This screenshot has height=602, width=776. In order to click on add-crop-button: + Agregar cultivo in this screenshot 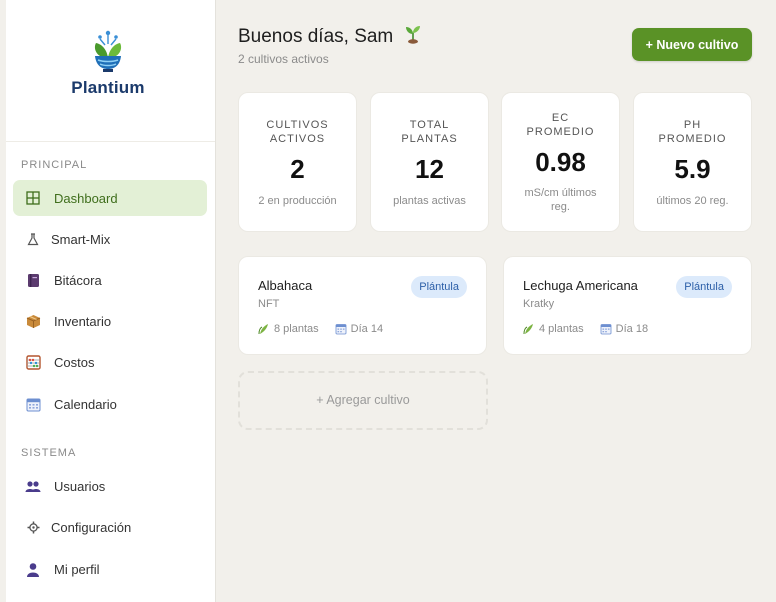, I will do `click(363, 400)`.